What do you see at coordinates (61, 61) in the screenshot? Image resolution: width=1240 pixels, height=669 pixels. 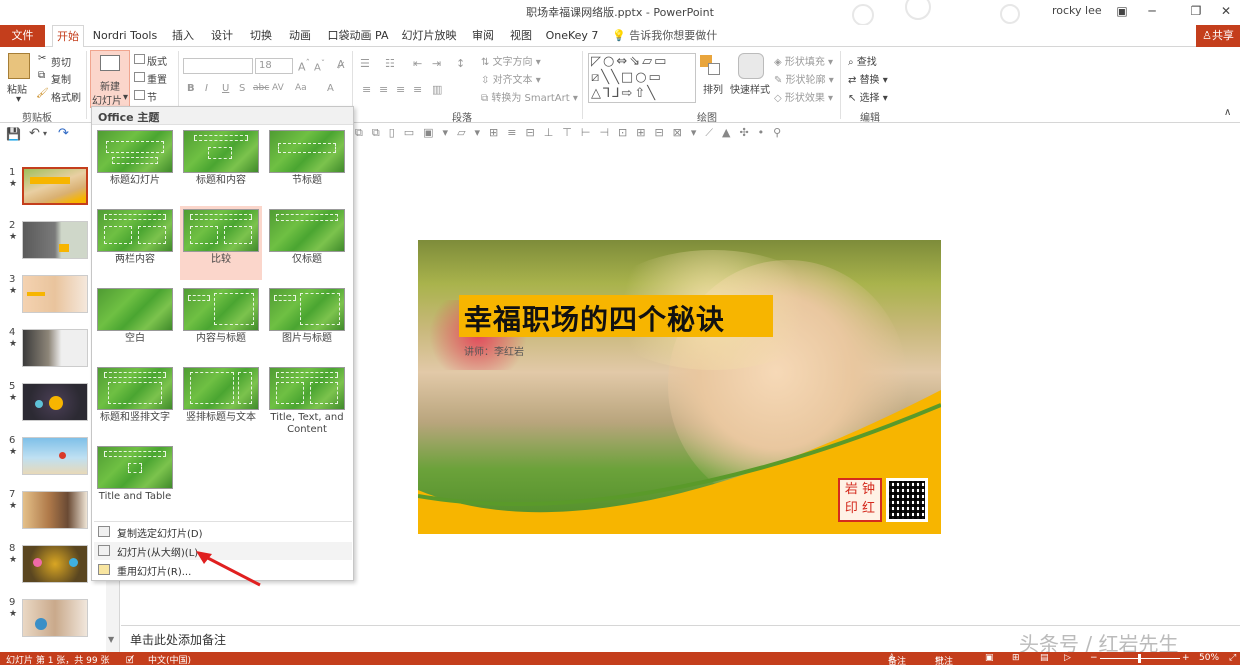 I see `cut-button: 剪切` at bounding box center [61, 61].